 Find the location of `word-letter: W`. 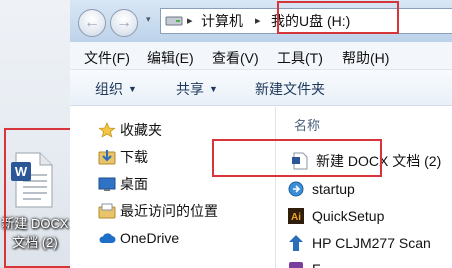

word-letter: W is located at coordinates (21, 171).